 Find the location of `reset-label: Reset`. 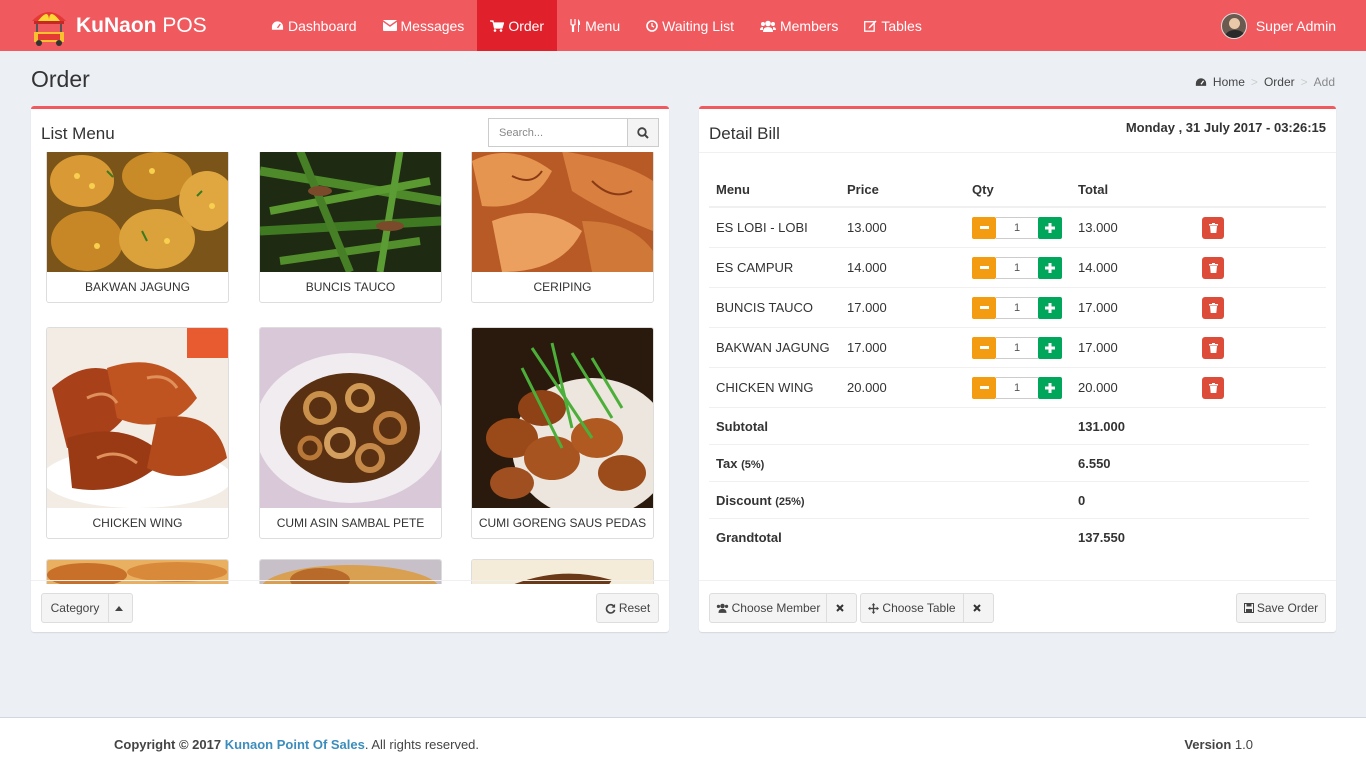

reset-label: Reset is located at coordinates (634, 608).